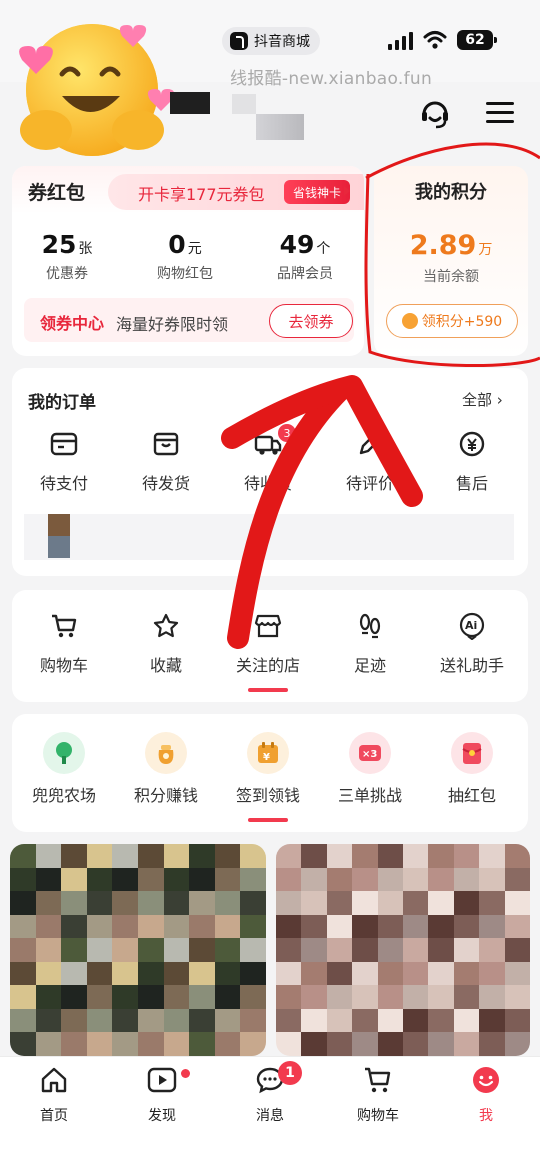 The image size is (540, 1170). What do you see at coordinates (268, 690) in the screenshot?
I see `active-tab-indicator` at bounding box center [268, 690].